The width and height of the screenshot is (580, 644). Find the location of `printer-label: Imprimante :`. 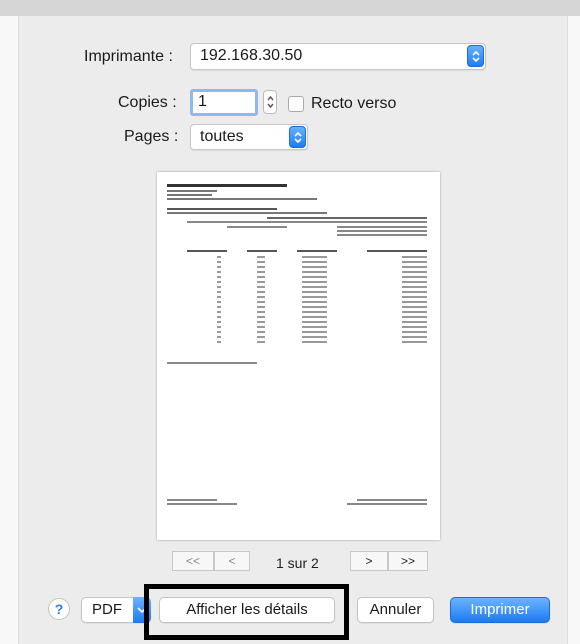

printer-label: Imprimante : is located at coordinates (128, 56).